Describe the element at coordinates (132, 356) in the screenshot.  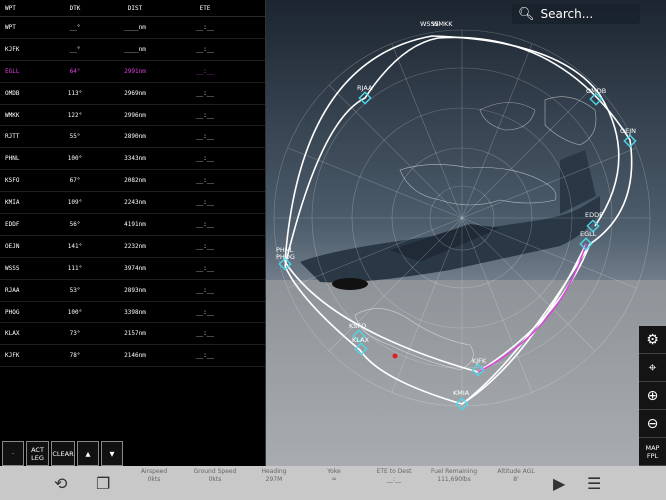
I see `flight-plan-row: KJFK 78° 2146nm __:__` at that location.